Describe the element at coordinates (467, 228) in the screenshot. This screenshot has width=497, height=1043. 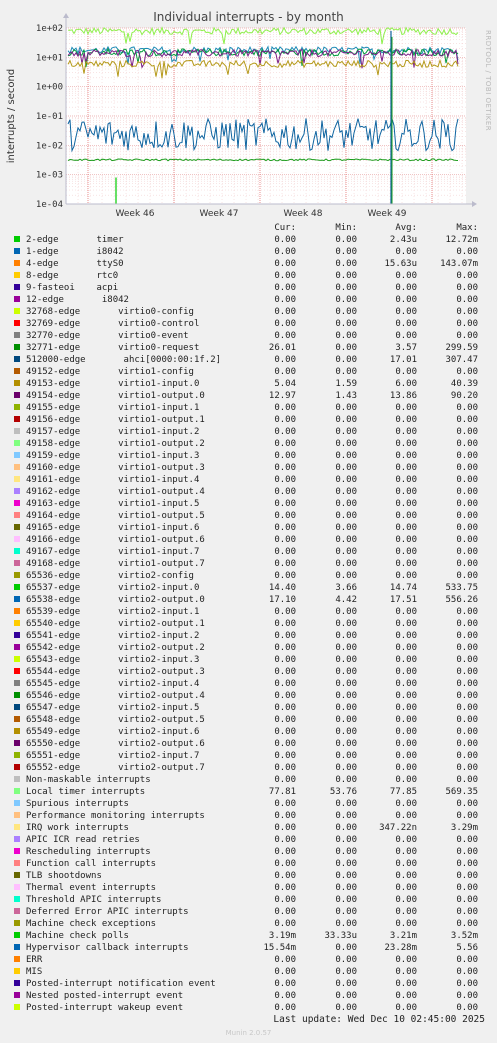
I see `header-max: Max:` at that location.